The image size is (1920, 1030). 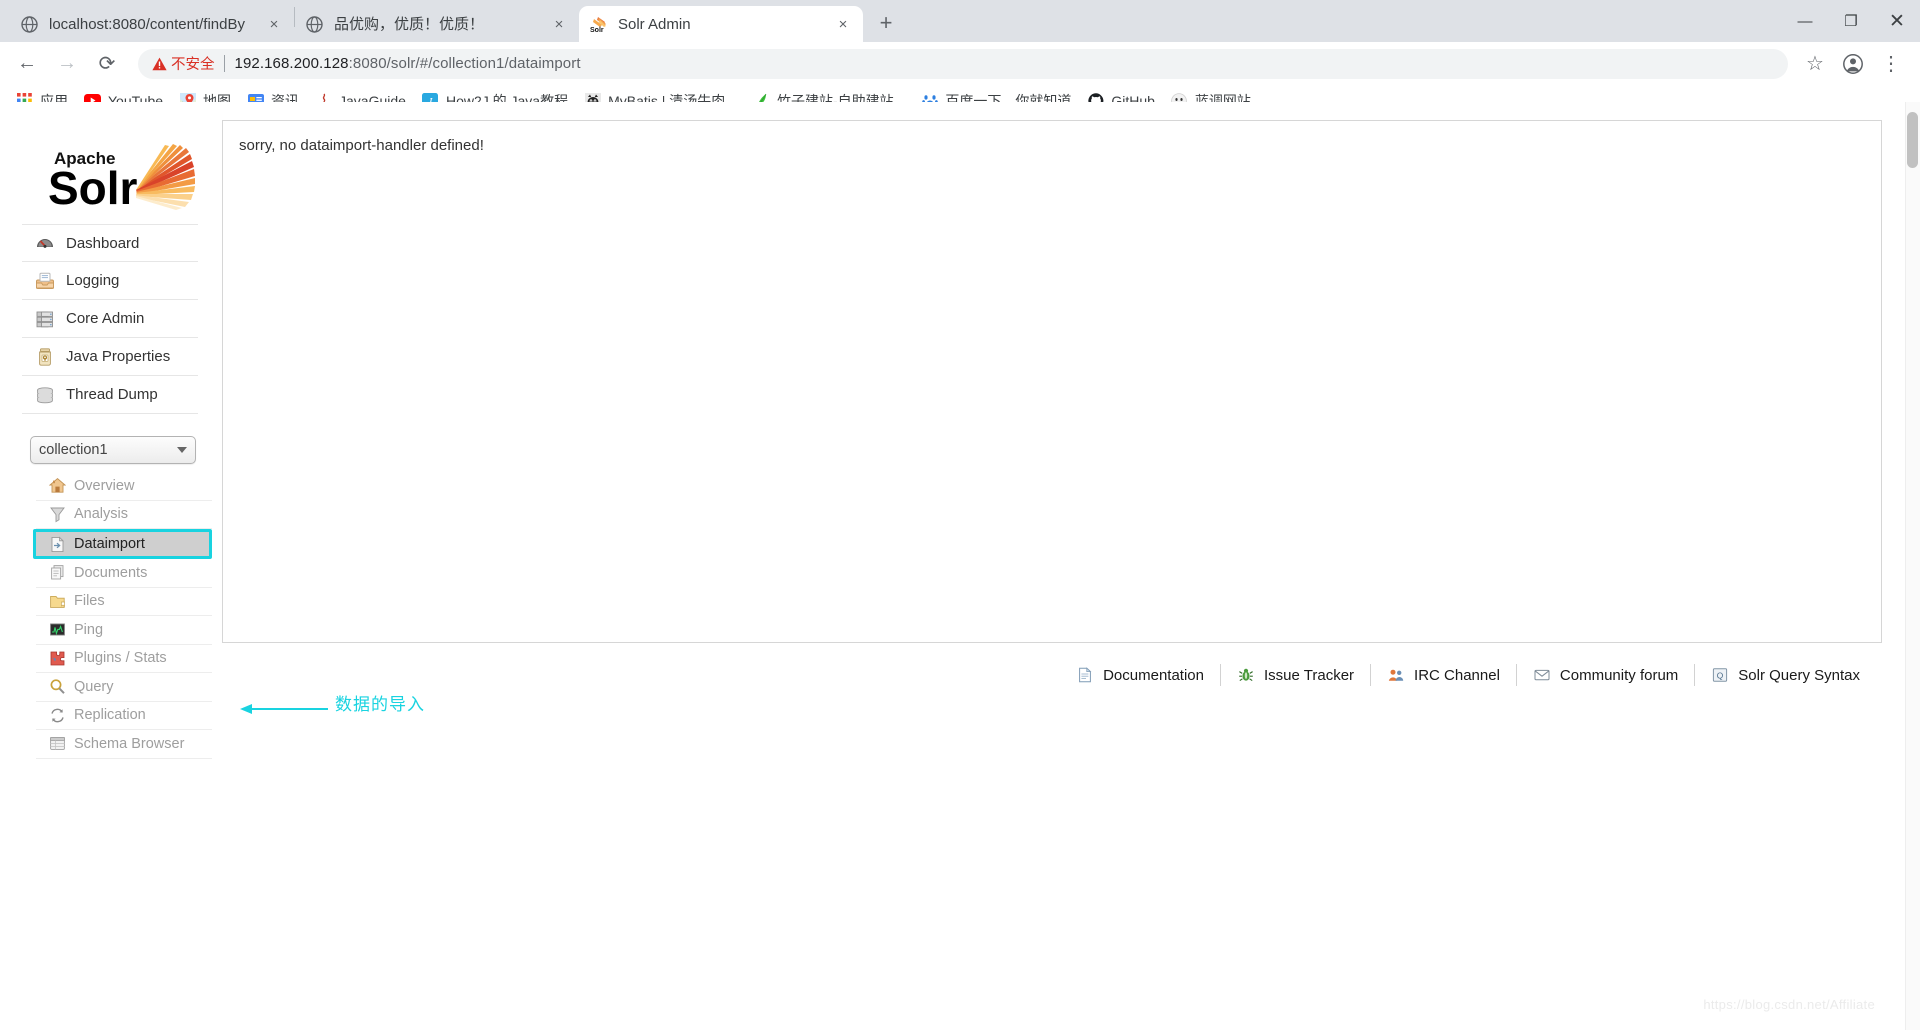 I want to click on footer-link-documentation: Documentation, so click(x=1140, y=675).